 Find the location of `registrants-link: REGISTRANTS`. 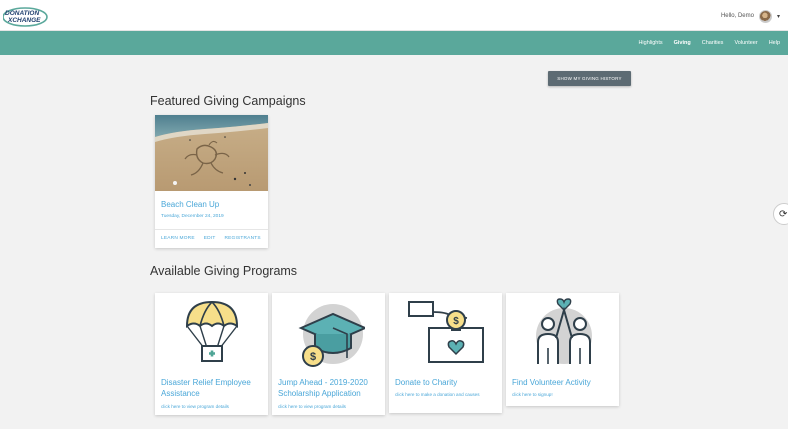

registrants-link: REGISTRANTS is located at coordinates (242, 238).